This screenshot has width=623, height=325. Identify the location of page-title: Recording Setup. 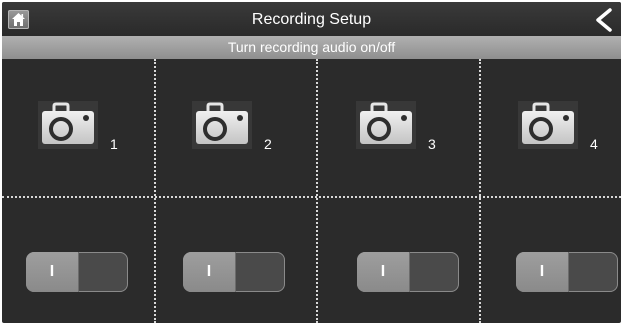
(311, 19).